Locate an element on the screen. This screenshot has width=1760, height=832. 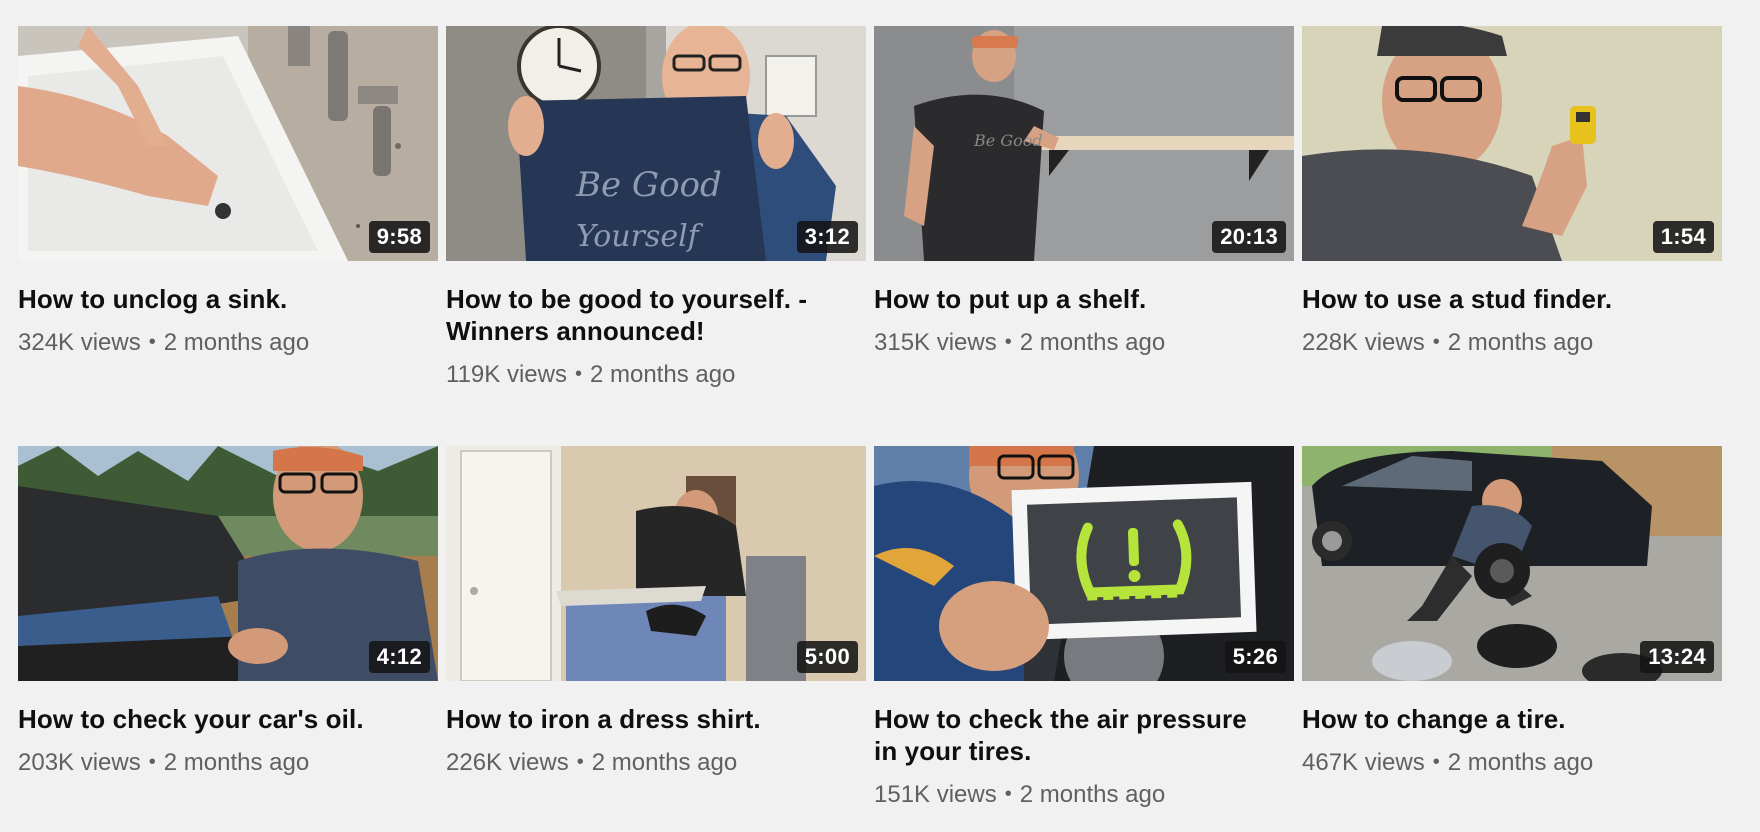
video-meta: 203K views • 2 months ago is located at coordinates (228, 762).